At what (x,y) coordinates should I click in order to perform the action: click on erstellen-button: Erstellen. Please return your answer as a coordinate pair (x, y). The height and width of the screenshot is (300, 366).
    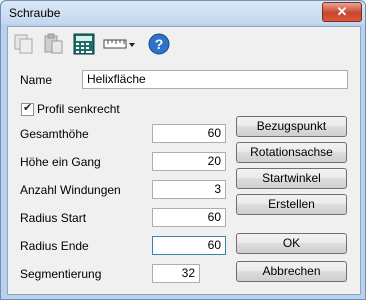
    Looking at the image, I should click on (291, 204).